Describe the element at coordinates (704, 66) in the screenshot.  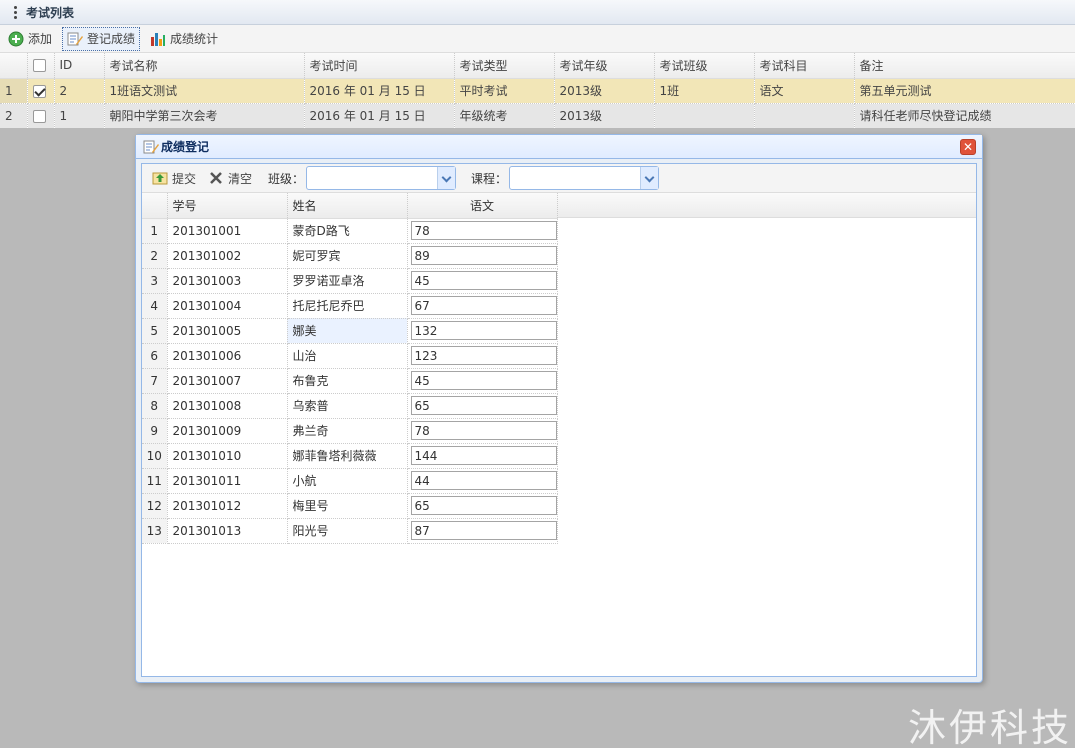
I see `column-header: 考试班级` at that location.